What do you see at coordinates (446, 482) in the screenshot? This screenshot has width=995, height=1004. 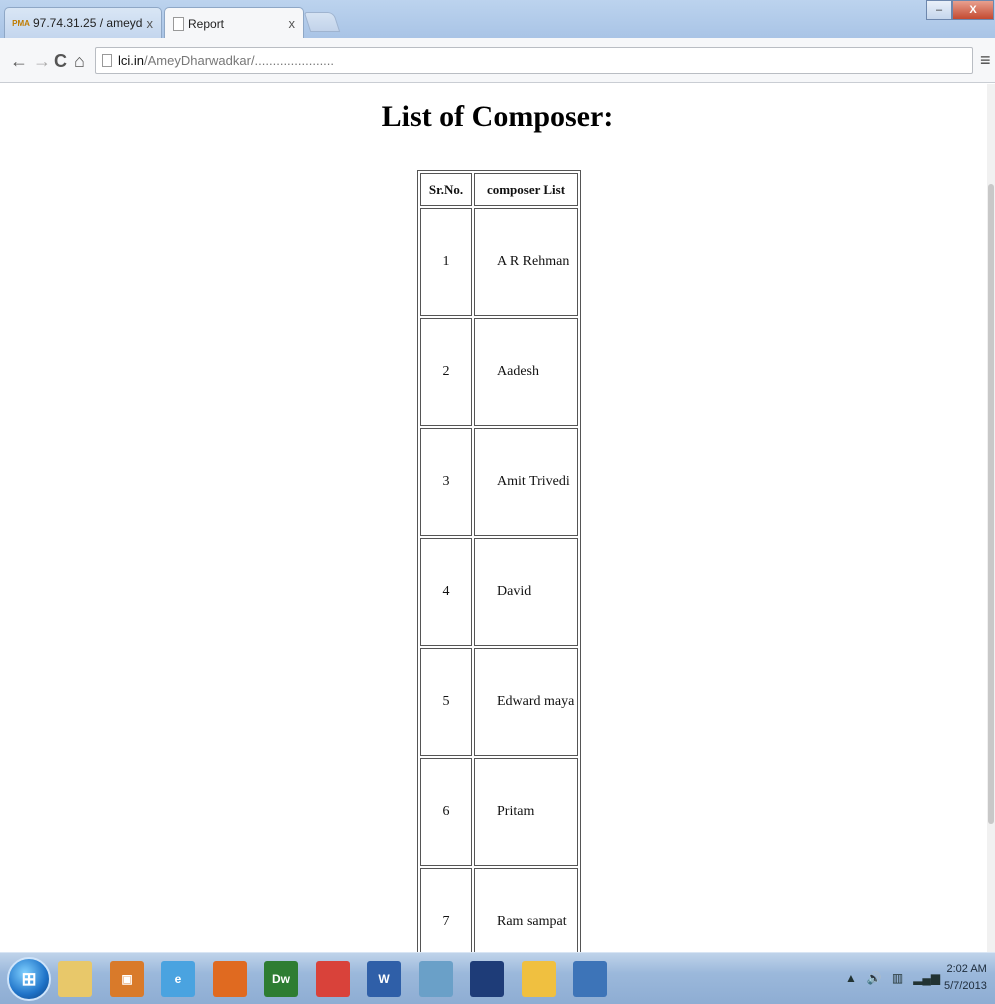 I see `cell-sr-no: 3` at bounding box center [446, 482].